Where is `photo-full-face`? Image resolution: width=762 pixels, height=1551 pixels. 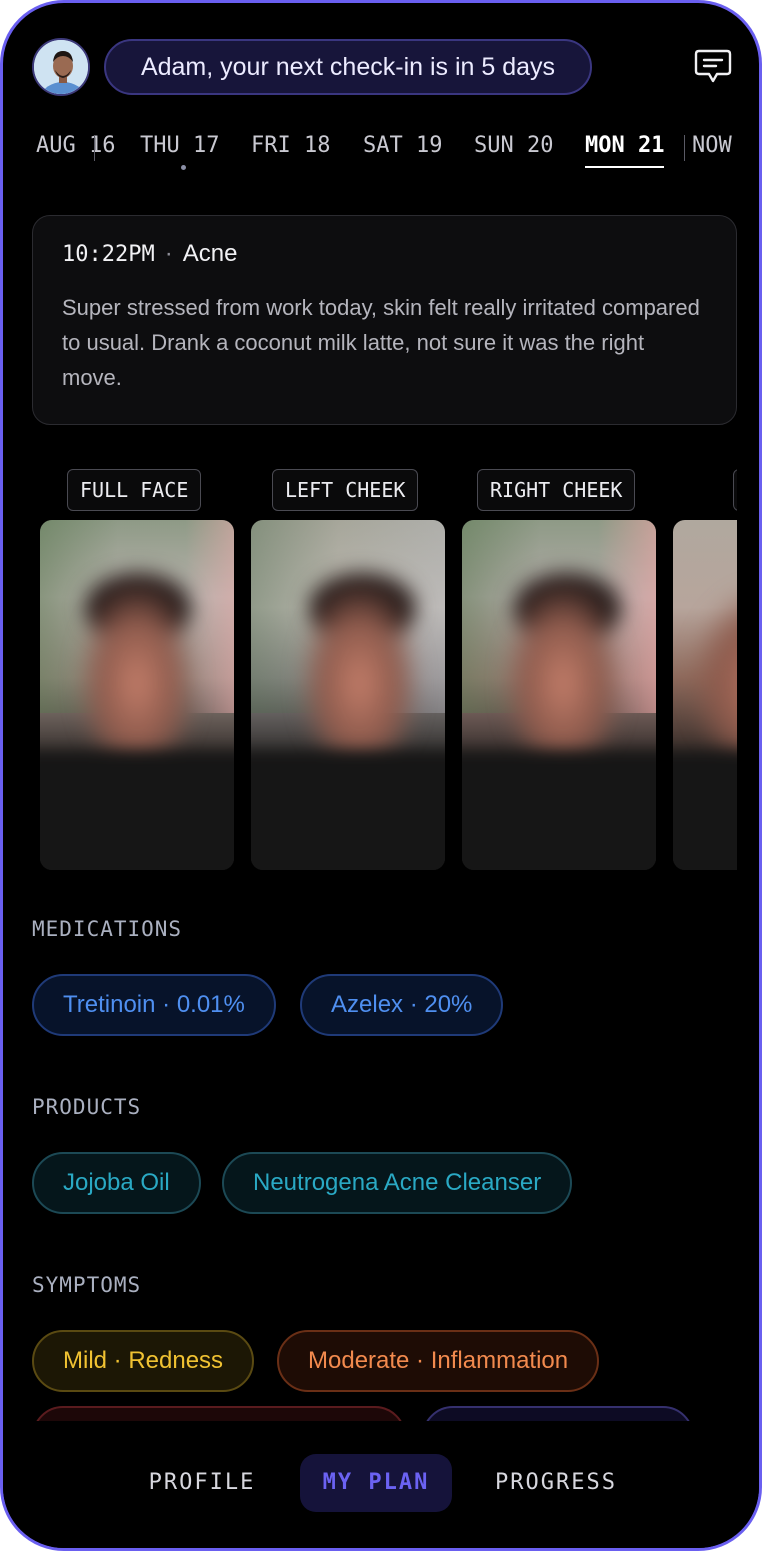
photo-full-face is located at coordinates (137, 695).